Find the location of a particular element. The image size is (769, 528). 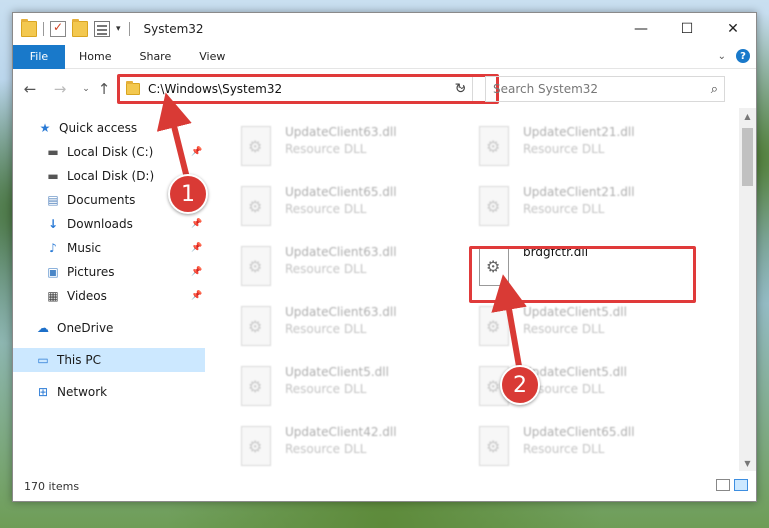

sidebar-item-label: Quick access is located at coordinates (98, 128).